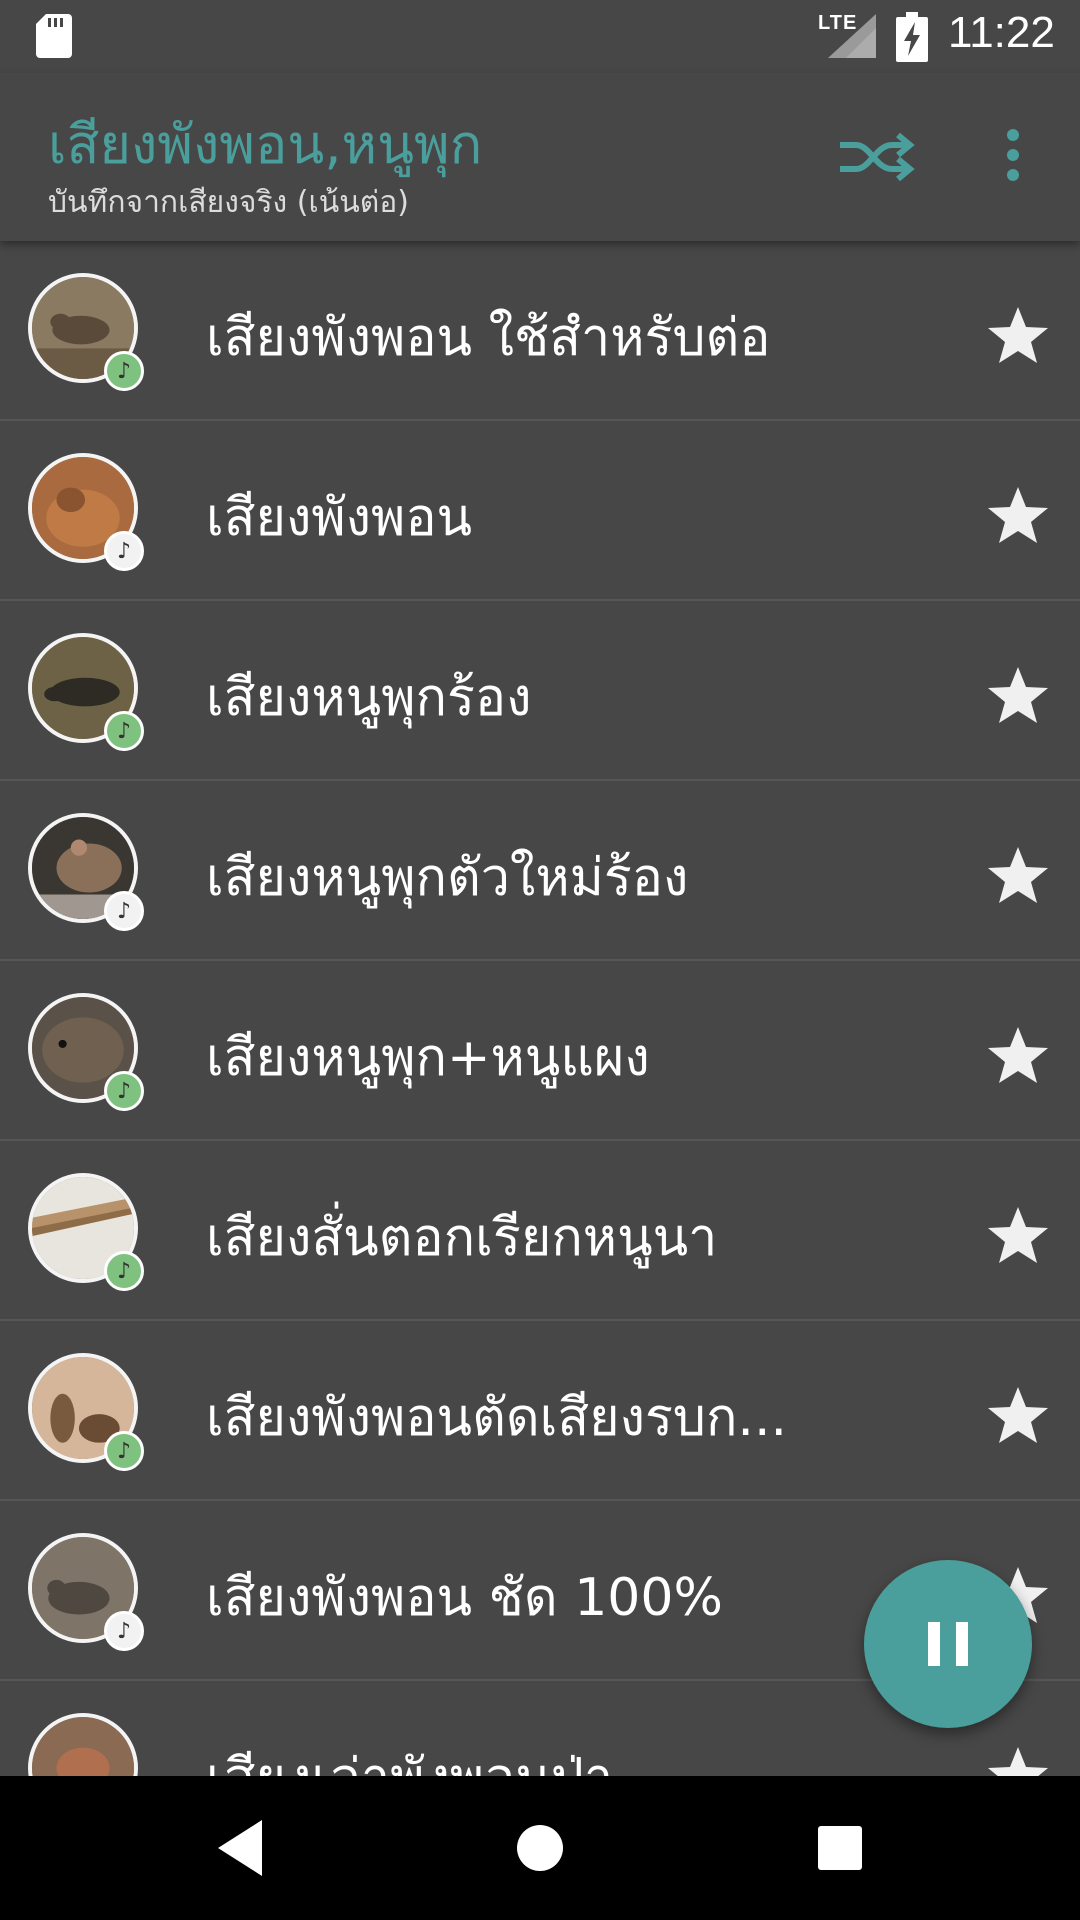  I want to click on list-item: ♪ เสียงพังพอน ใช้สำหรับต่อ, so click(540, 331).